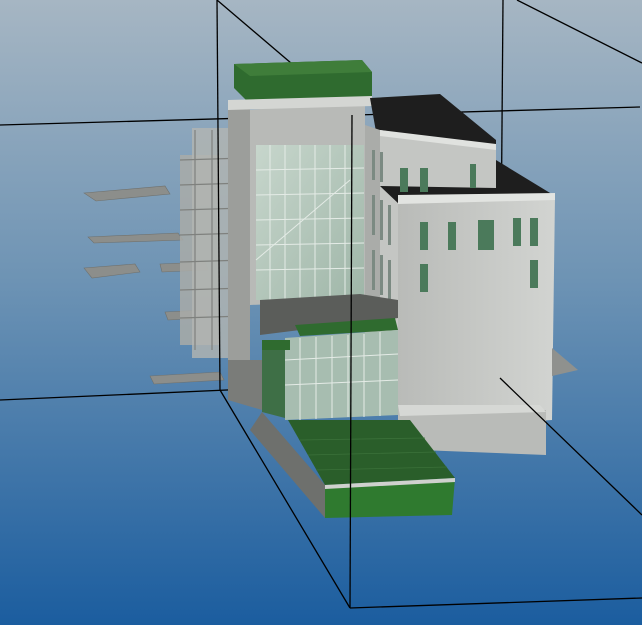 The image size is (642, 625). I want to click on podium-left-glass, so click(273, 379).